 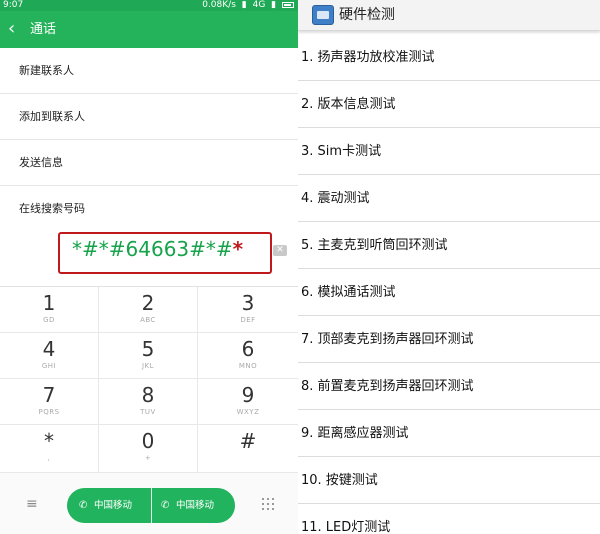 What do you see at coordinates (148, 303) in the screenshot?
I see `key-digit: 2` at bounding box center [148, 303].